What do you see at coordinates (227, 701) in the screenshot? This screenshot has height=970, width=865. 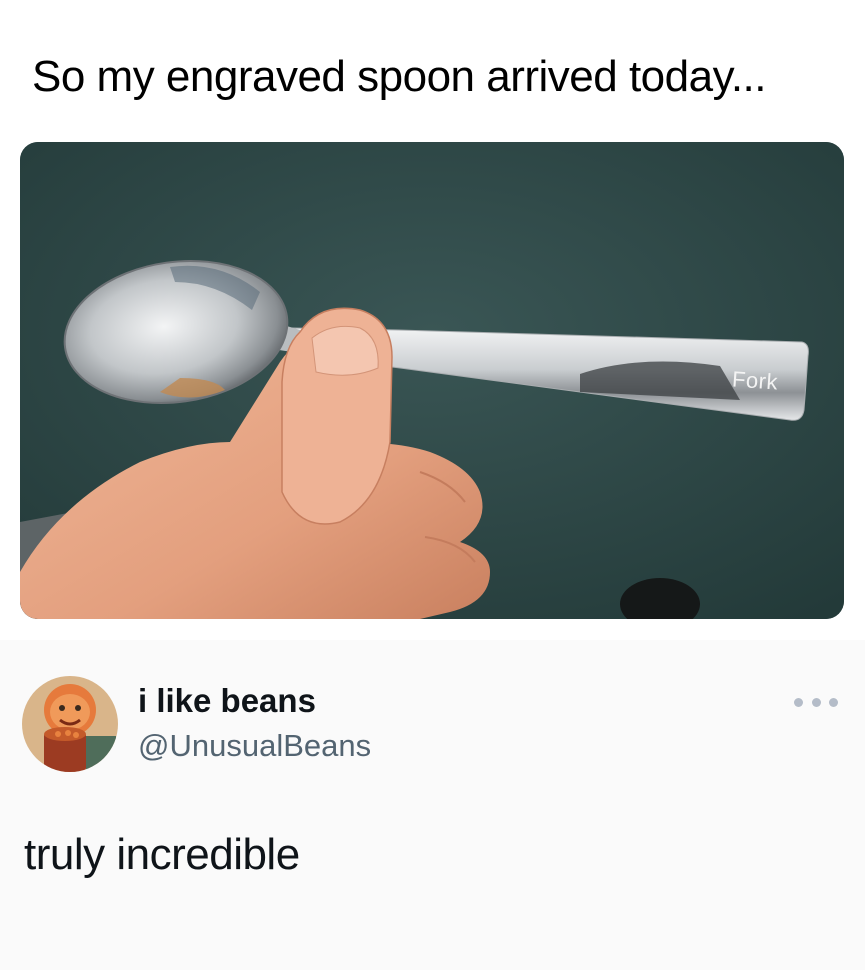 I see `author-display-name: i like beans` at bounding box center [227, 701].